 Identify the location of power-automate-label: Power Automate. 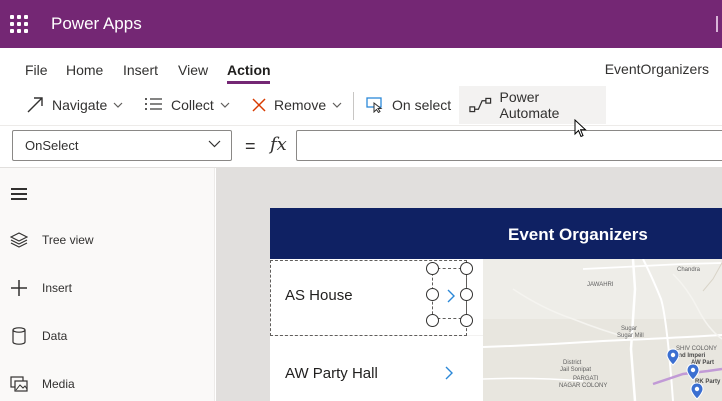
(529, 105).